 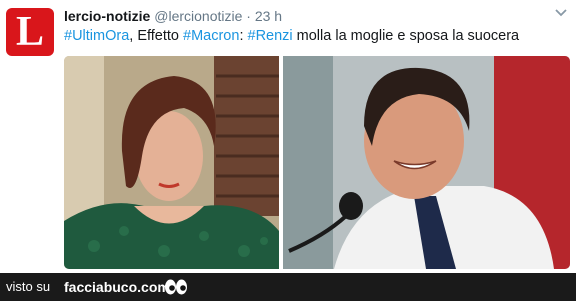 What do you see at coordinates (28, 286) in the screenshot?
I see `visto-su-label: visto su` at bounding box center [28, 286].